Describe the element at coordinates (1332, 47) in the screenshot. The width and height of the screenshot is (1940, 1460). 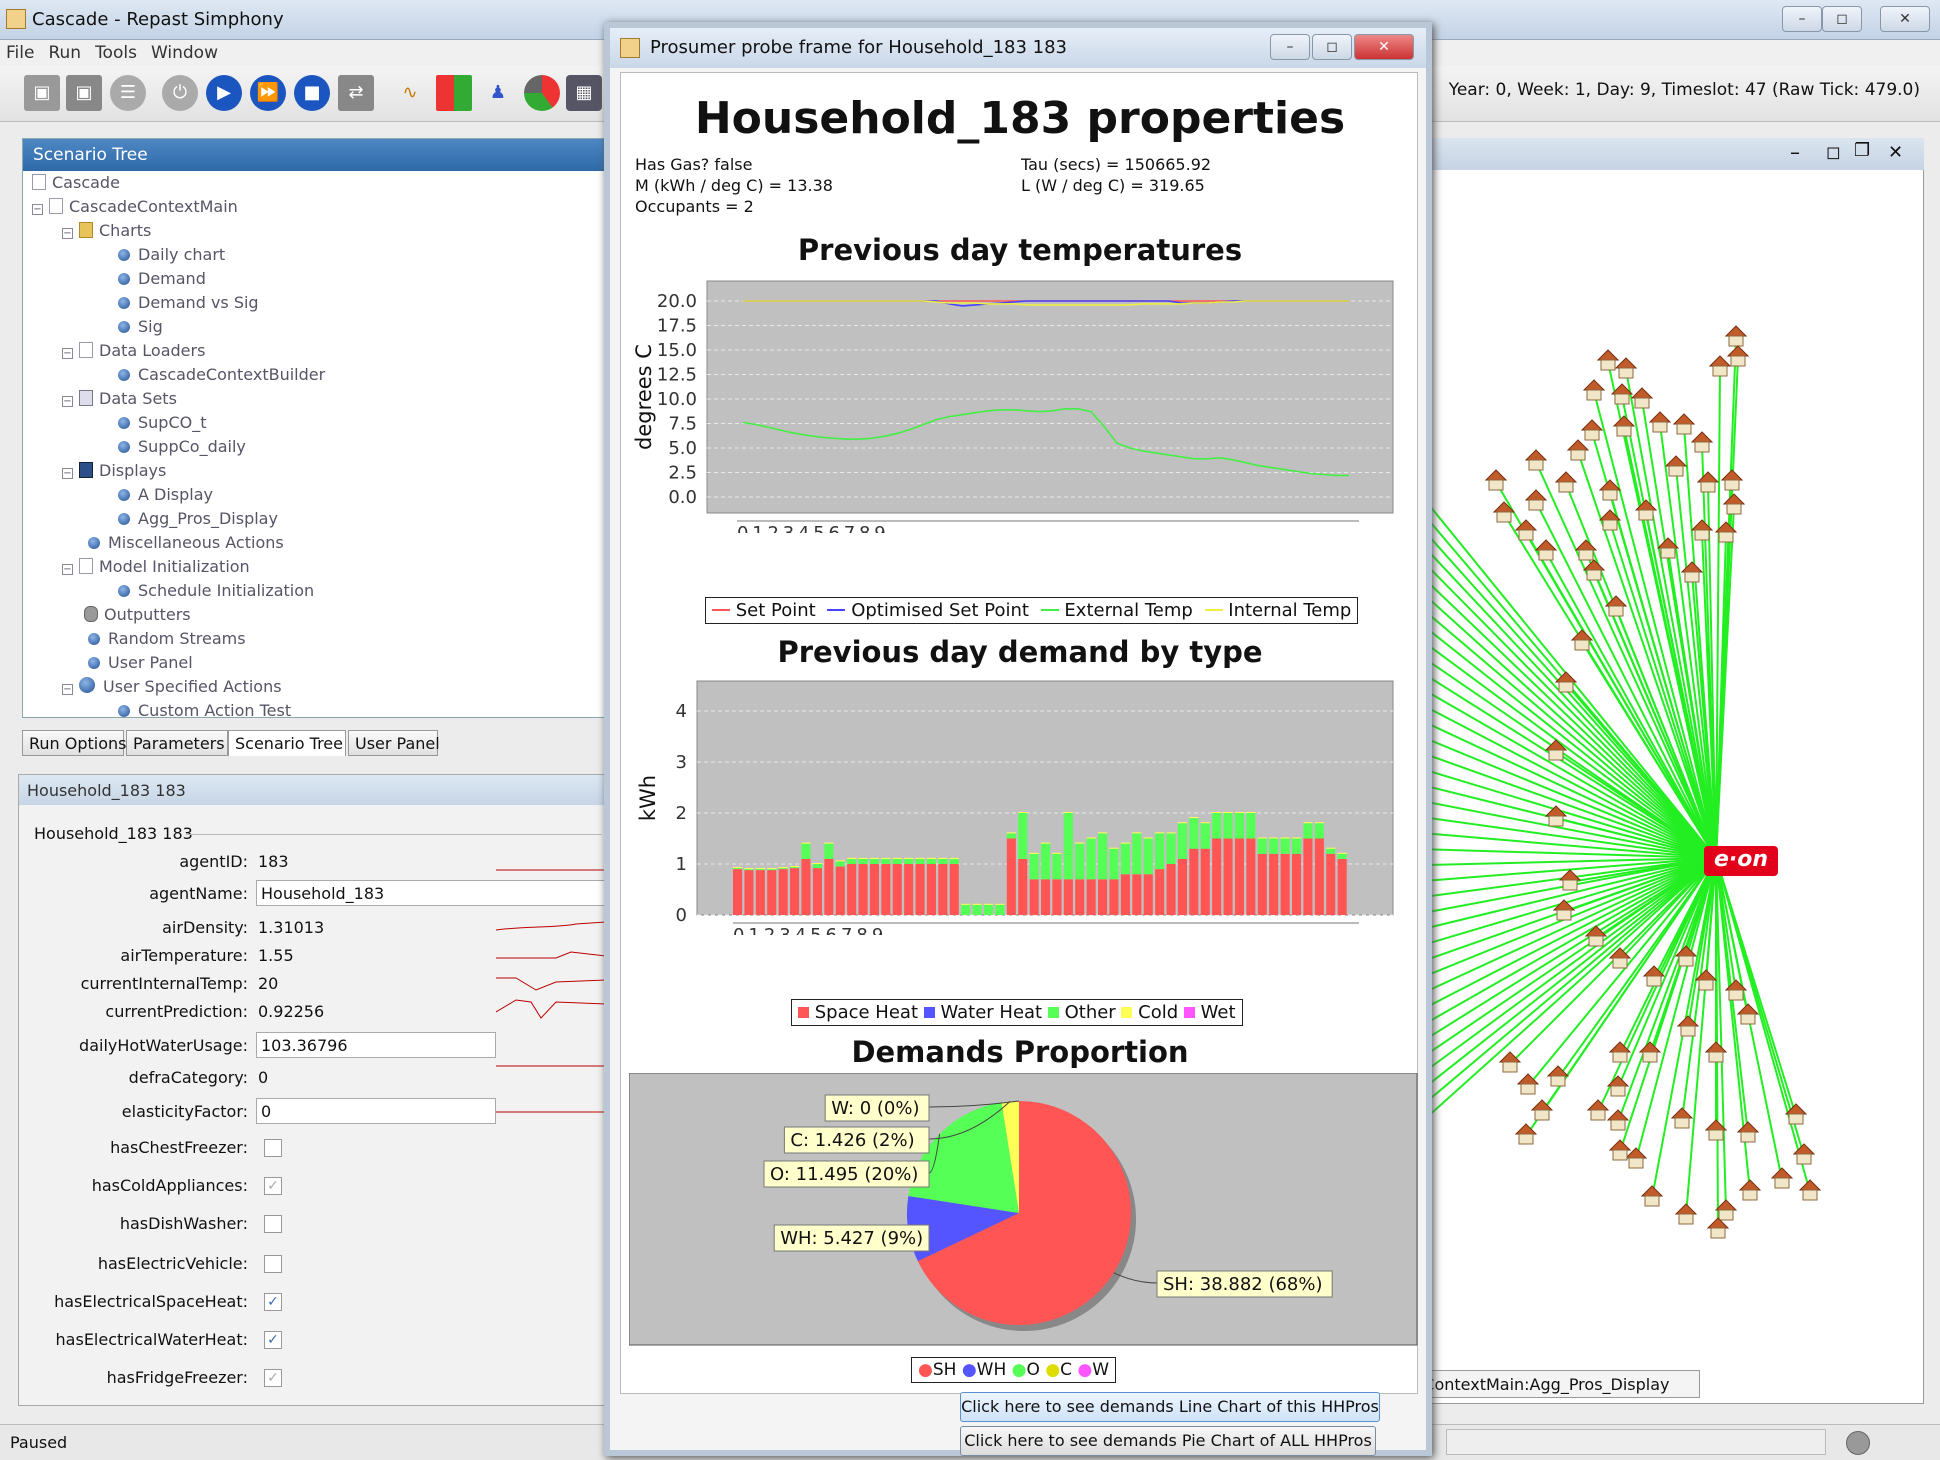
I see `probe-maximize-button: ◻` at that location.